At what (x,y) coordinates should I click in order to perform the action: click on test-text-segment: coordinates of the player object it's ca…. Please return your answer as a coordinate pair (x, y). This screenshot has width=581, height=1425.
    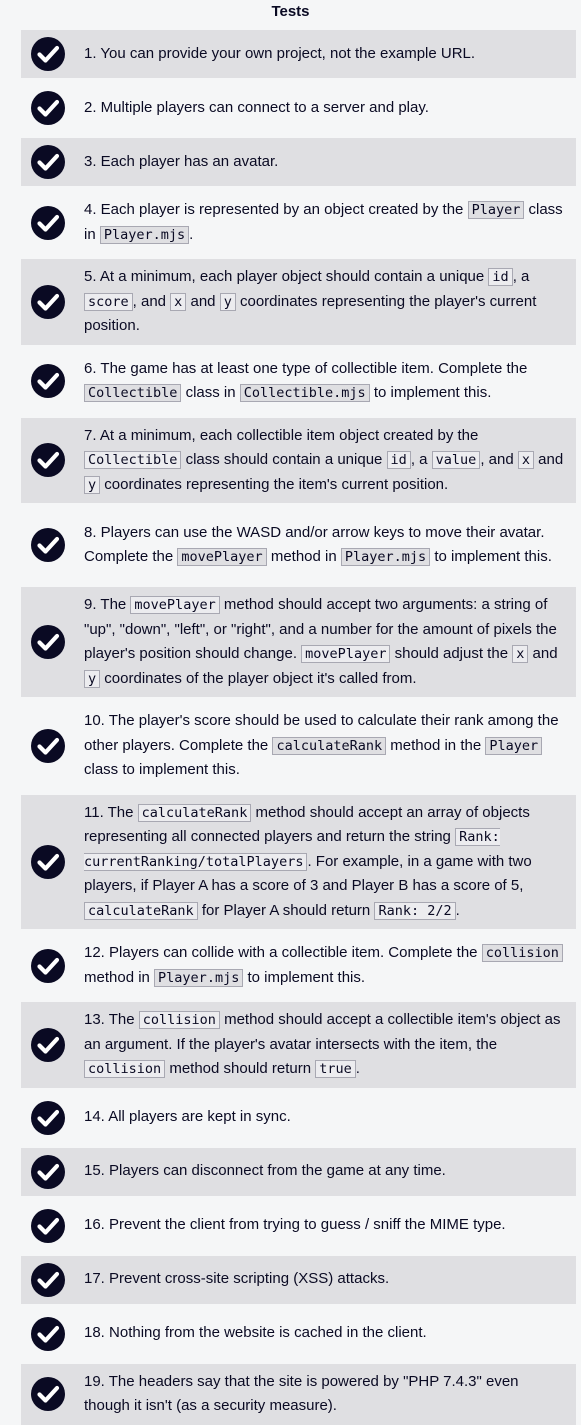
    Looking at the image, I should click on (258, 678).